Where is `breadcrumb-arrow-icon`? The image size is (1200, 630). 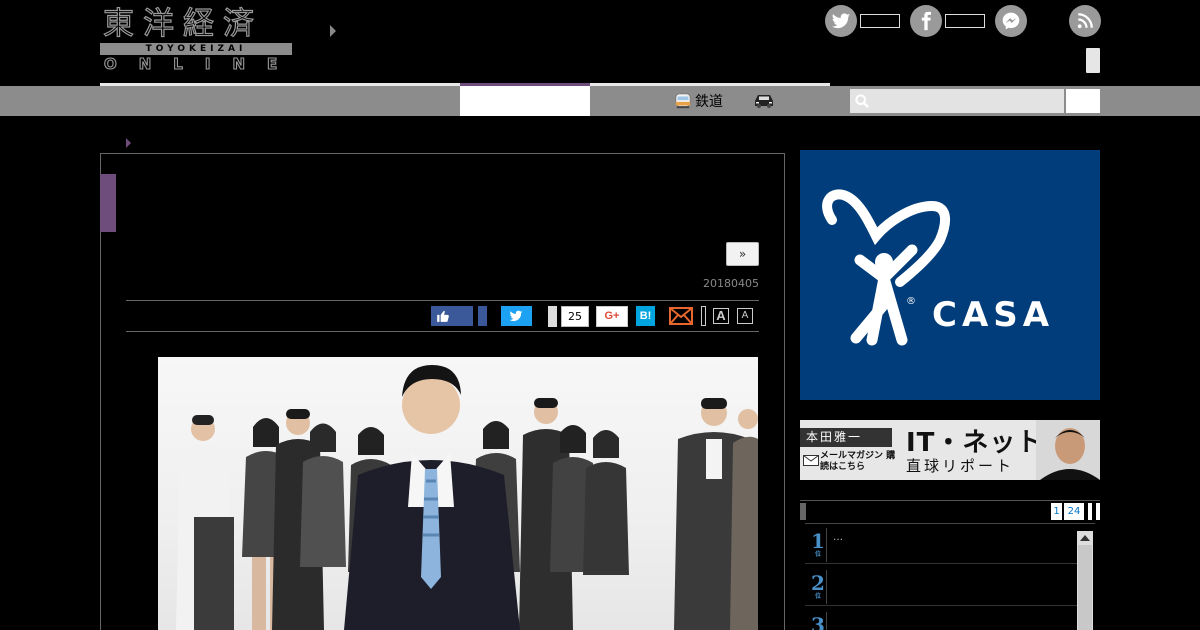 breadcrumb-arrow-icon is located at coordinates (128, 143).